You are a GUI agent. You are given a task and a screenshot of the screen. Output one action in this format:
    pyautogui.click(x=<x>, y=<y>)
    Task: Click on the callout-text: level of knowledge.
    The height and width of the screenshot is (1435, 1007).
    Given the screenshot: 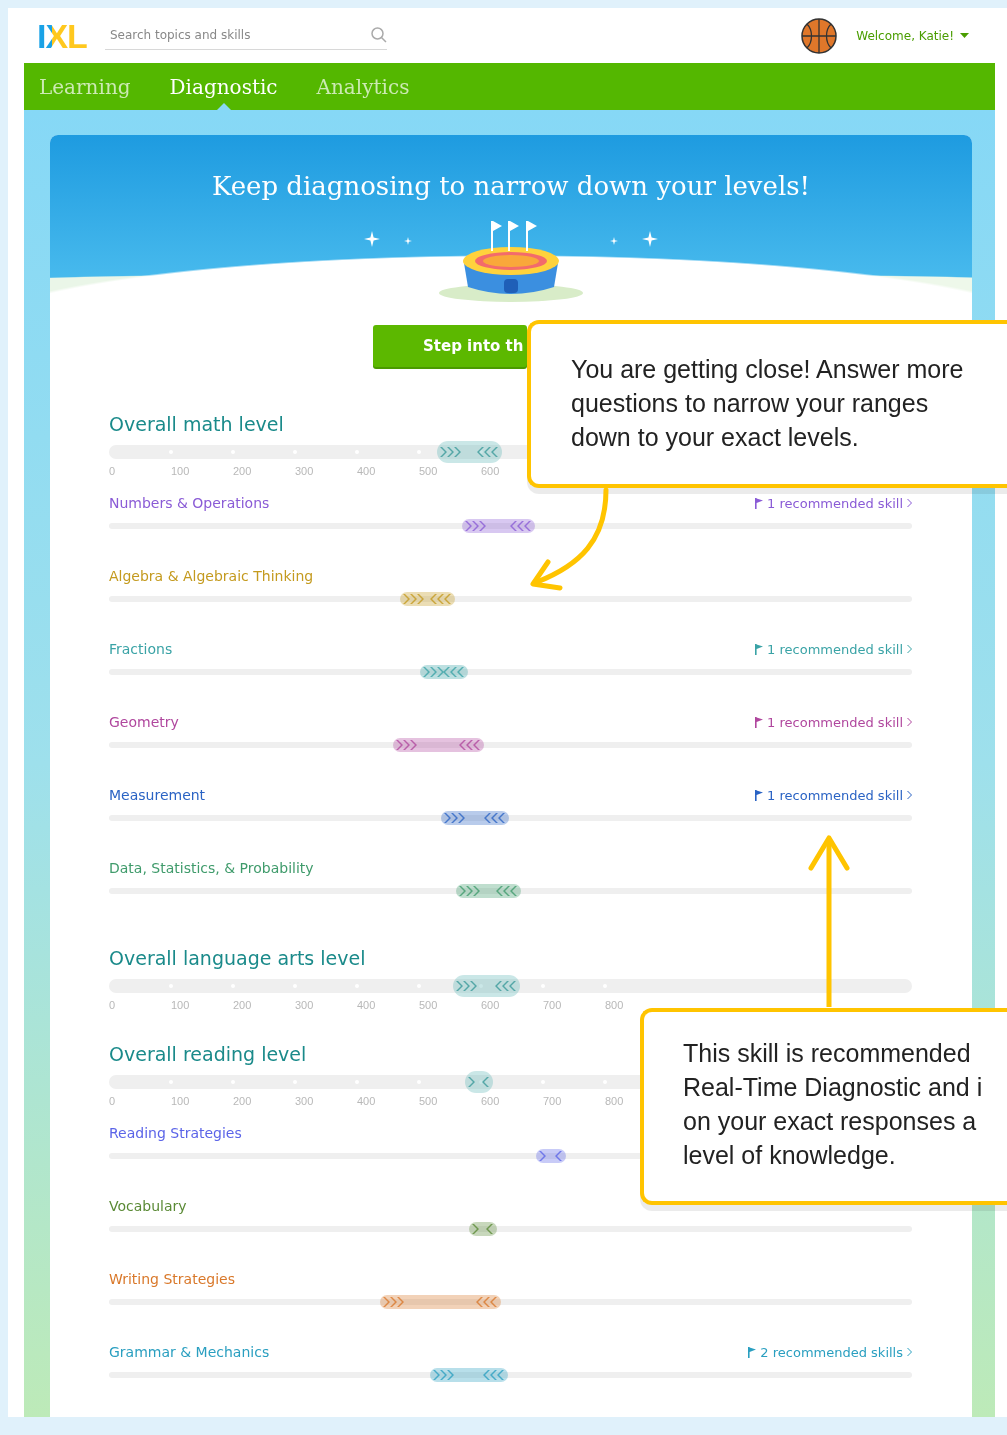 What is the action you would take?
    pyautogui.click(x=790, y=1155)
    